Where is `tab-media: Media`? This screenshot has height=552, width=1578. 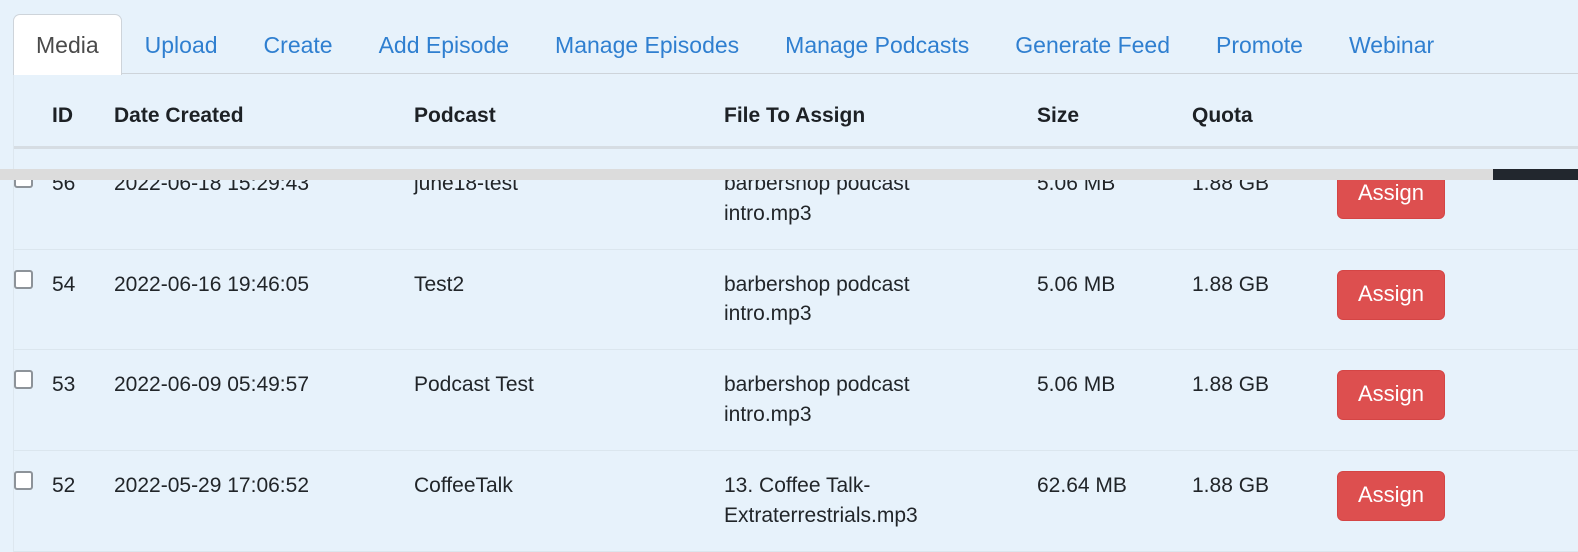
tab-media: Media is located at coordinates (67, 44).